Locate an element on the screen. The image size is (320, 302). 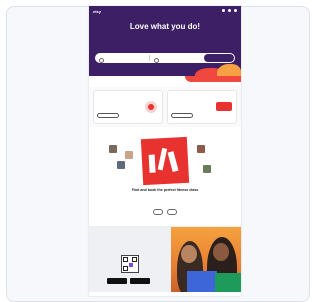
qr-code-icon is located at coordinates (130, 264).